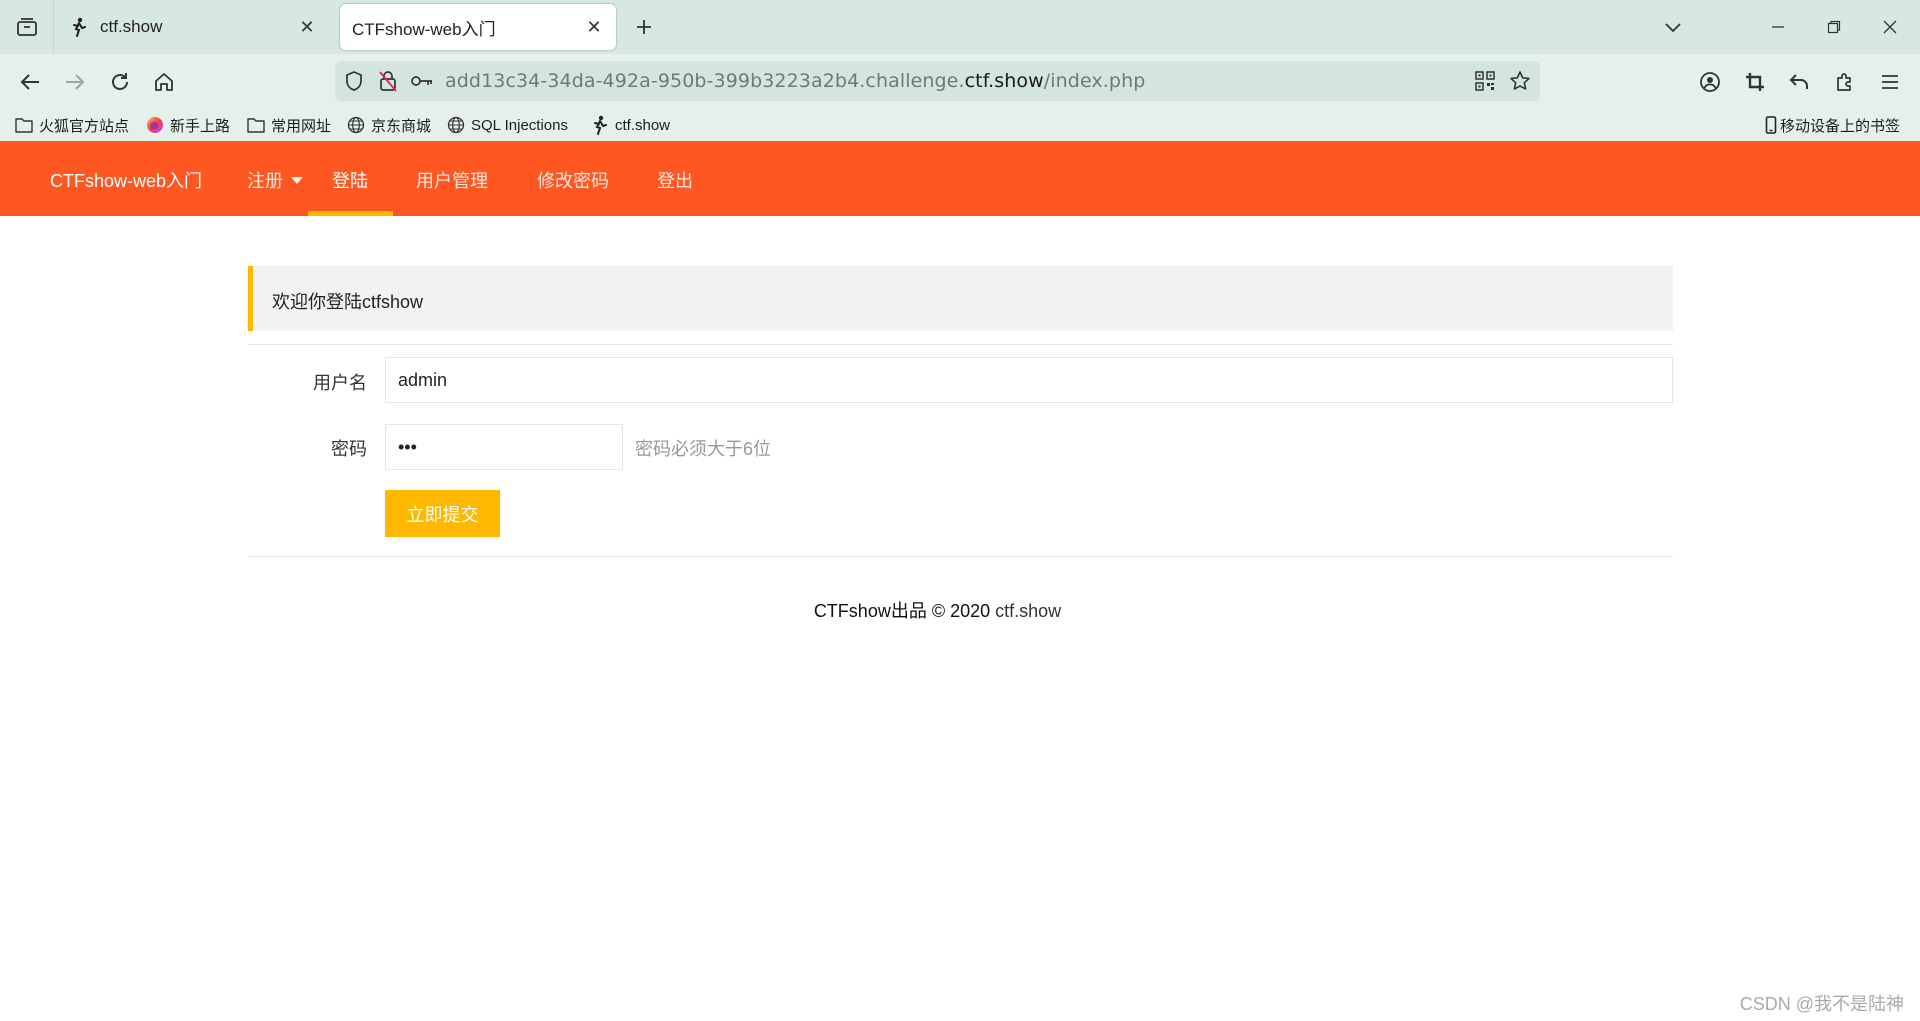  What do you see at coordinates (504, 447) in the screenshot?
I see `password-input` at bounding box center [504, 447].